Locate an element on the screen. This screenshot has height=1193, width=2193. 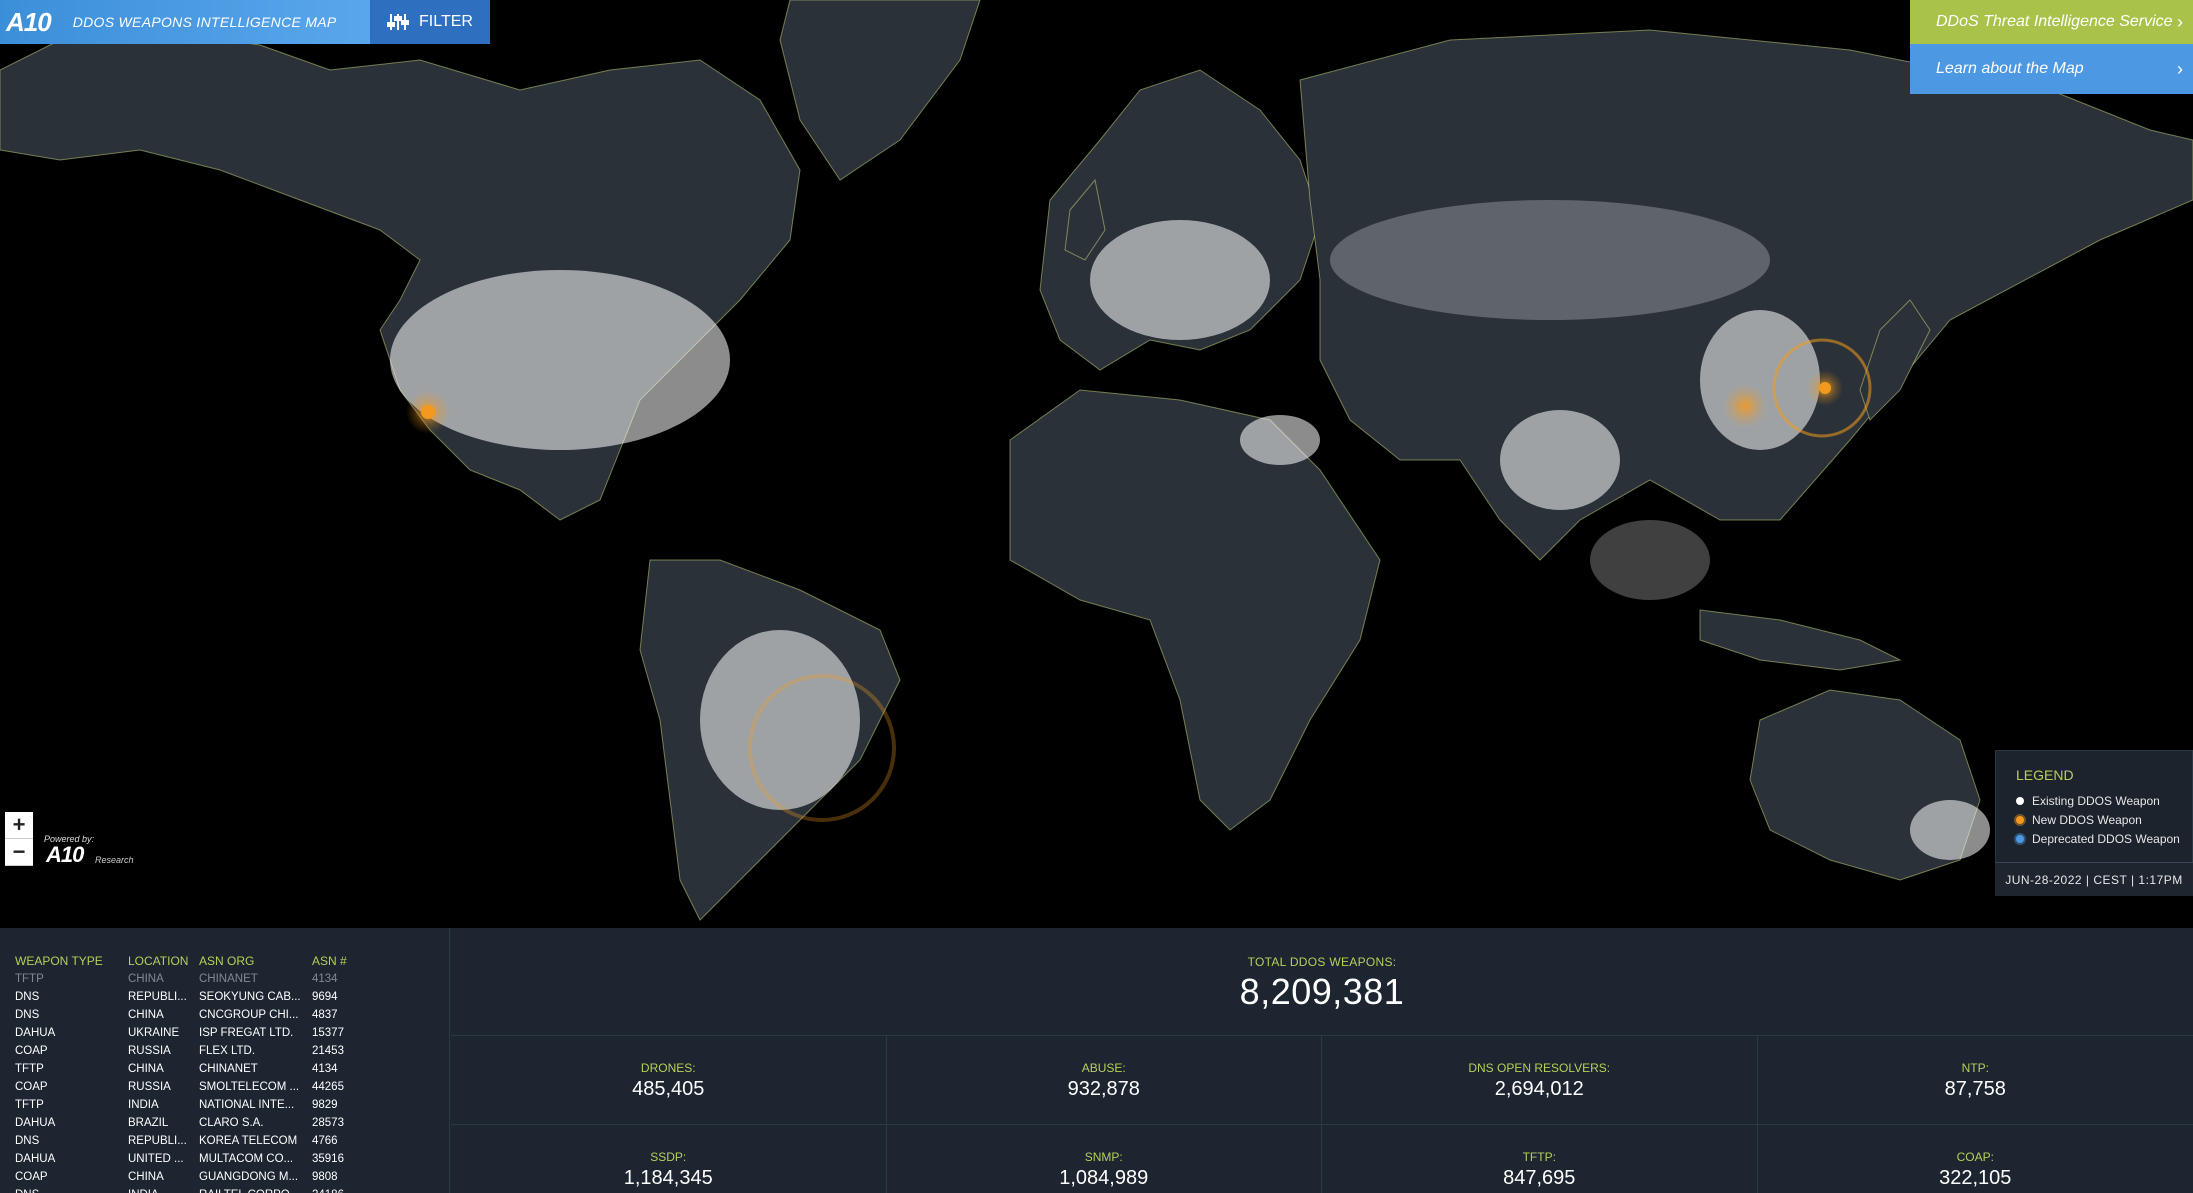
stat-value: 322,105 is located at coordinates (1975, 1178).